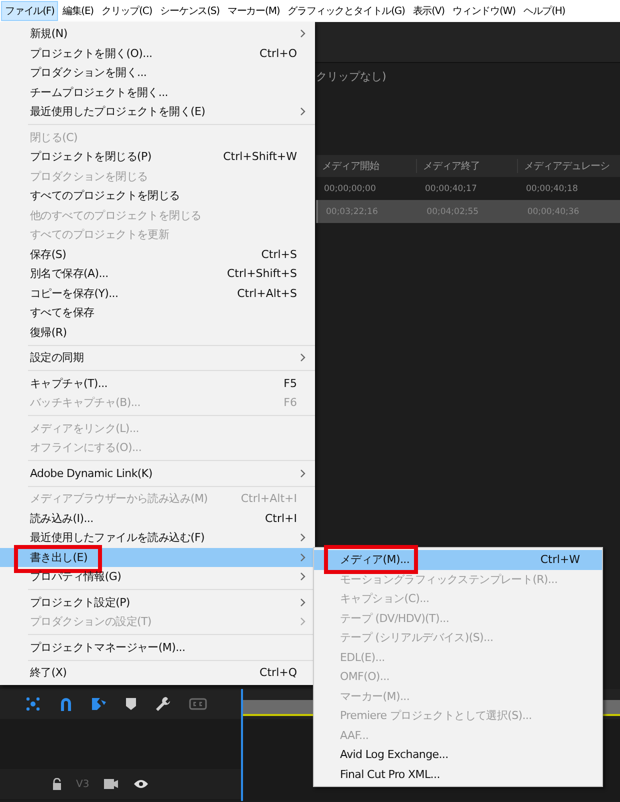  Describe the element at coordinates (157, 672) in the screenshot. I see `menu-item: 終了(X) Ctrl+Q` at that location.